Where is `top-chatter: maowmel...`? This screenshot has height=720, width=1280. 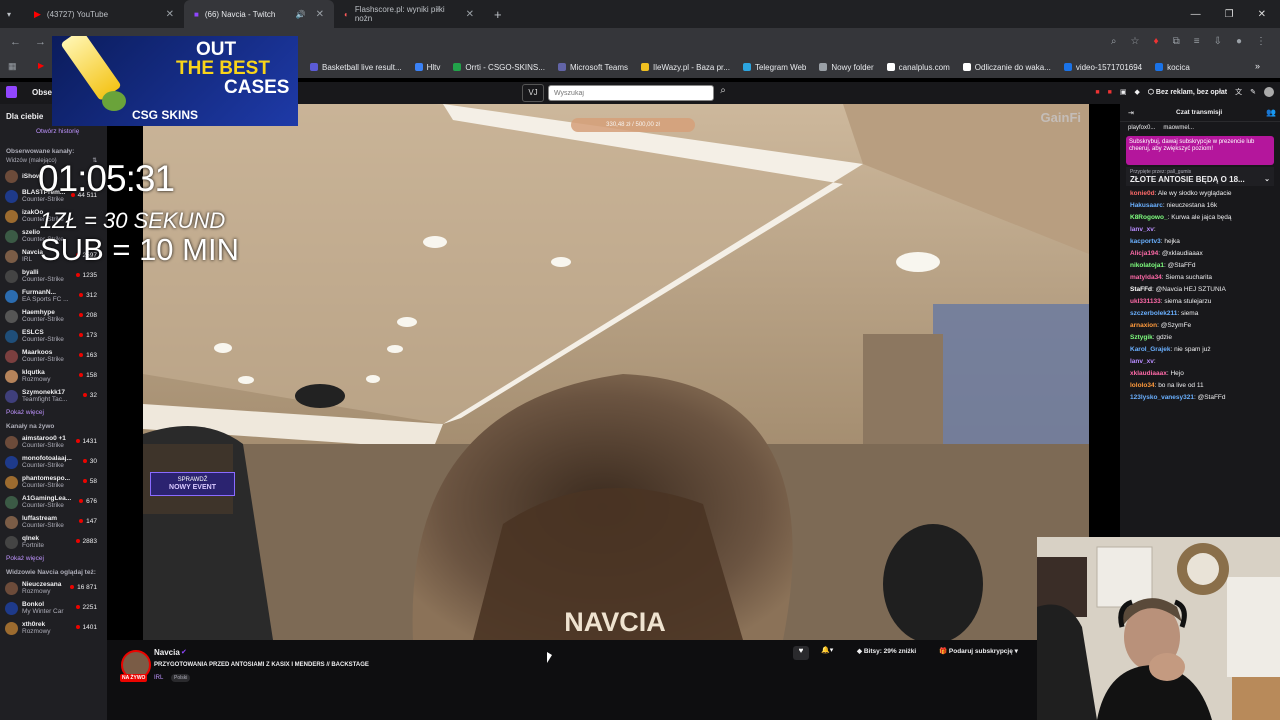
top-chatter: maowmel... is located at coordinates (1178, 128).